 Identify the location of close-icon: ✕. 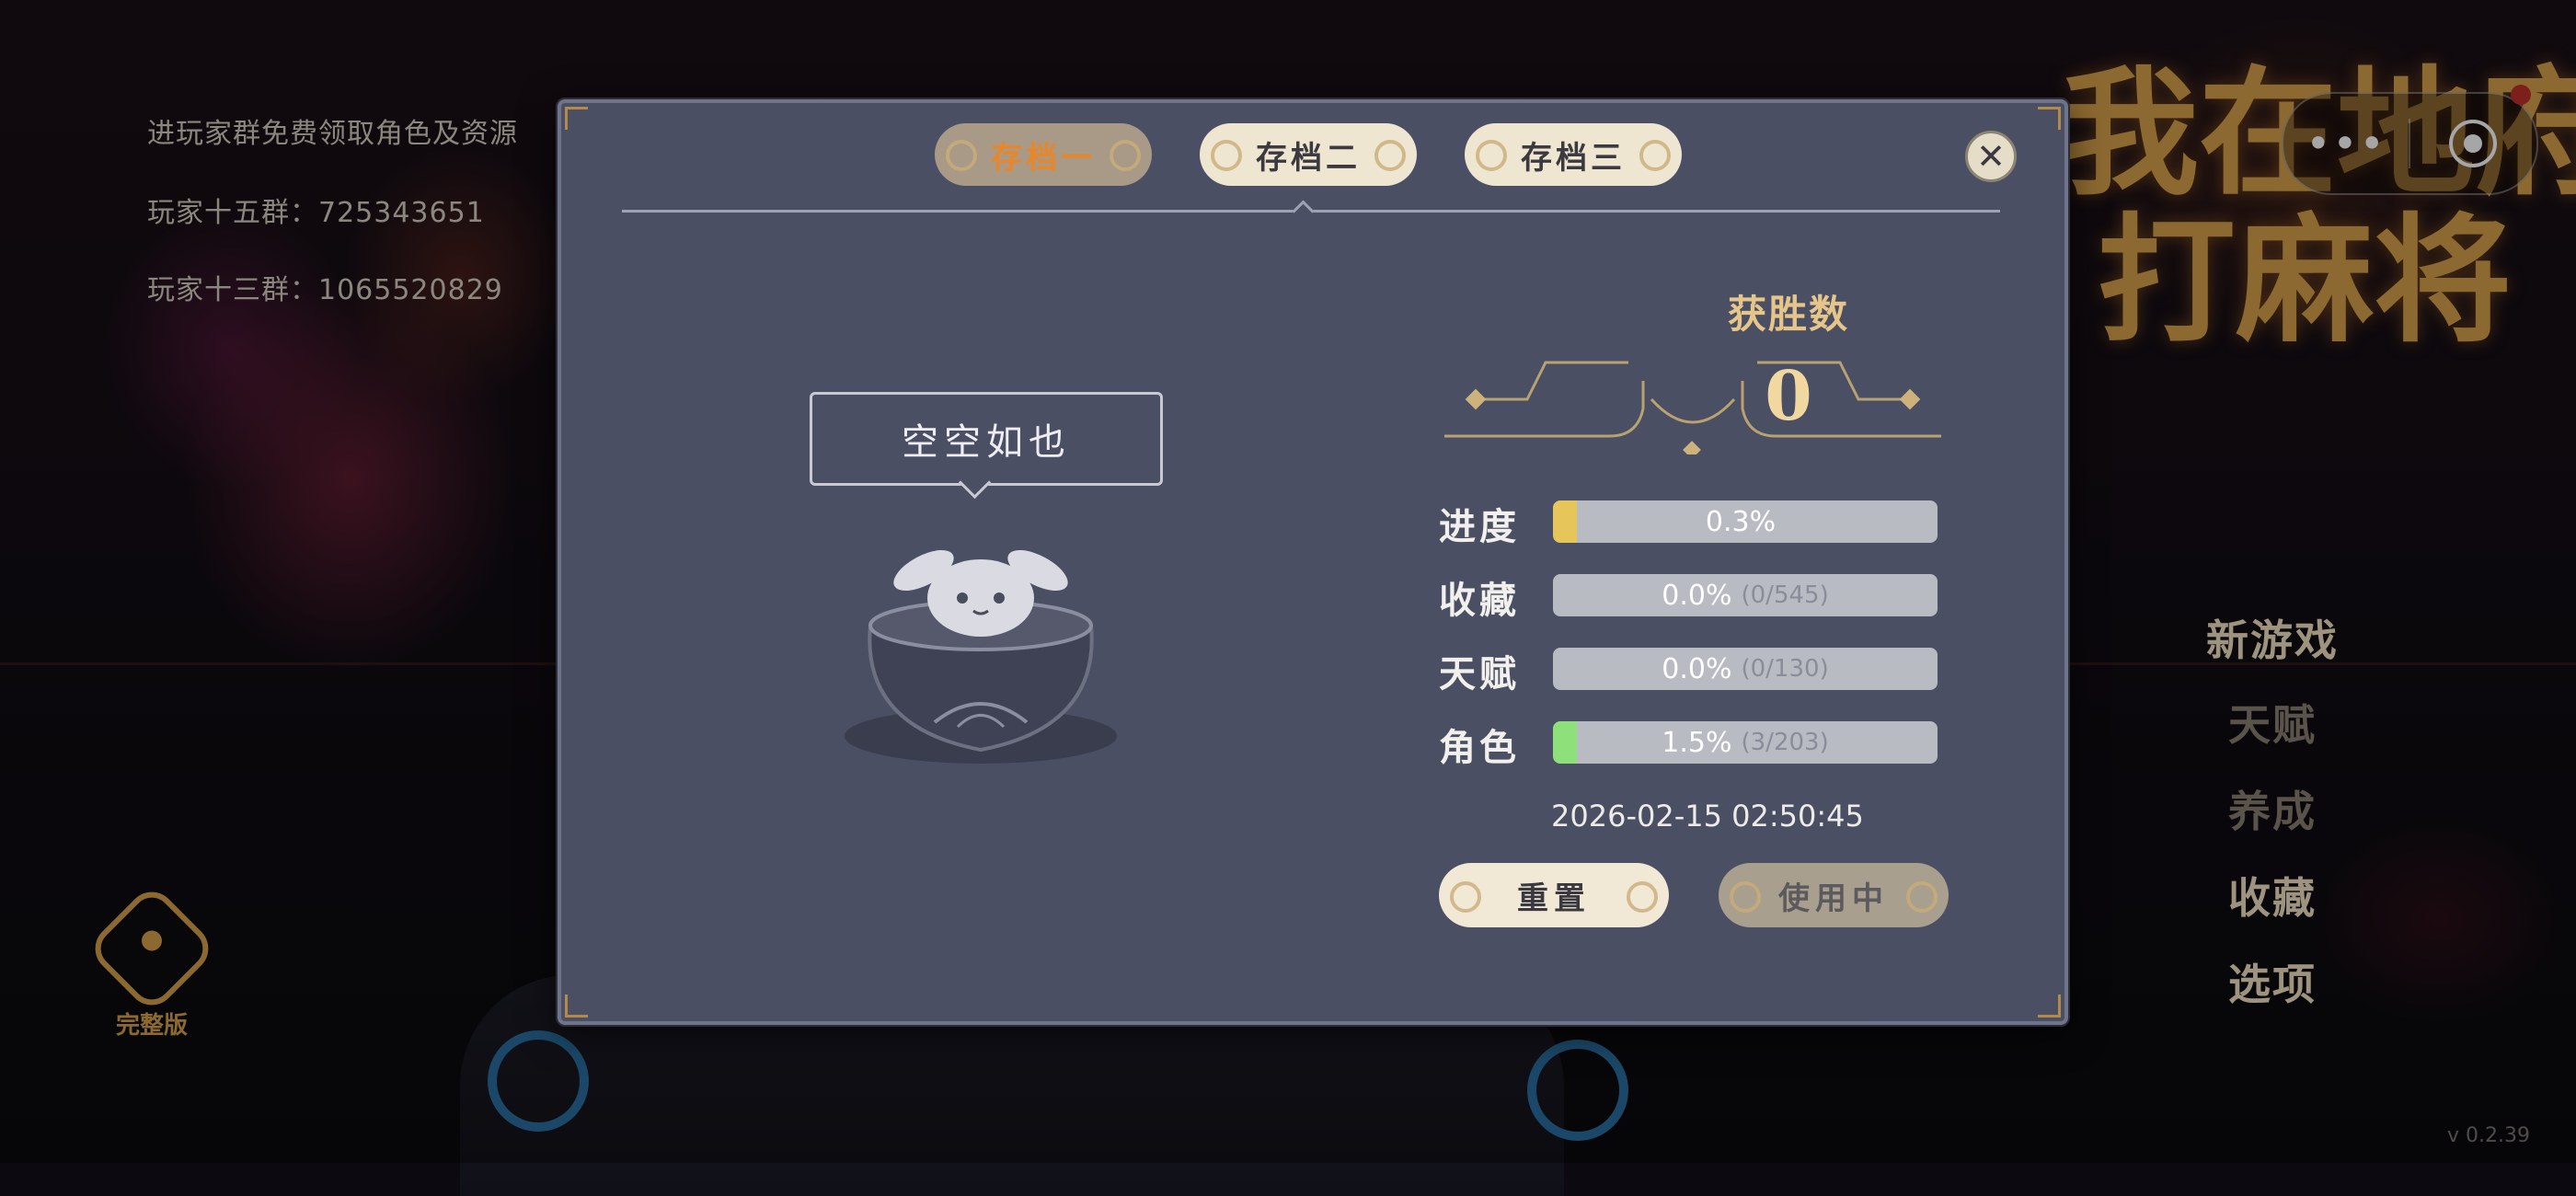
(1991, 156).